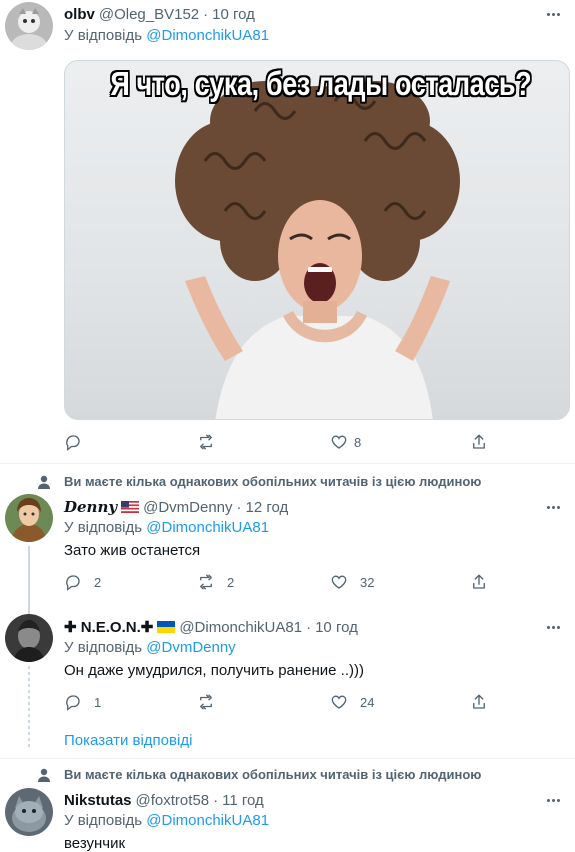 The width and height of the screenshot is (575, 852). What do you see at coordinates (240, 627) in the screenshot?
I see `user-handle: @DimonchikUA81` at bounding box center [240, 627].